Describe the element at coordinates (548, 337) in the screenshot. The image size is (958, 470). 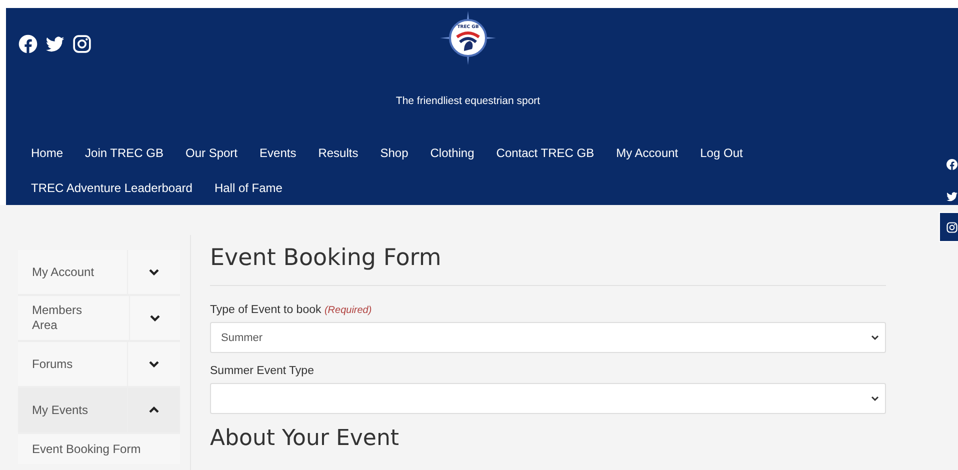
I see `select-field: Summer` at that location.